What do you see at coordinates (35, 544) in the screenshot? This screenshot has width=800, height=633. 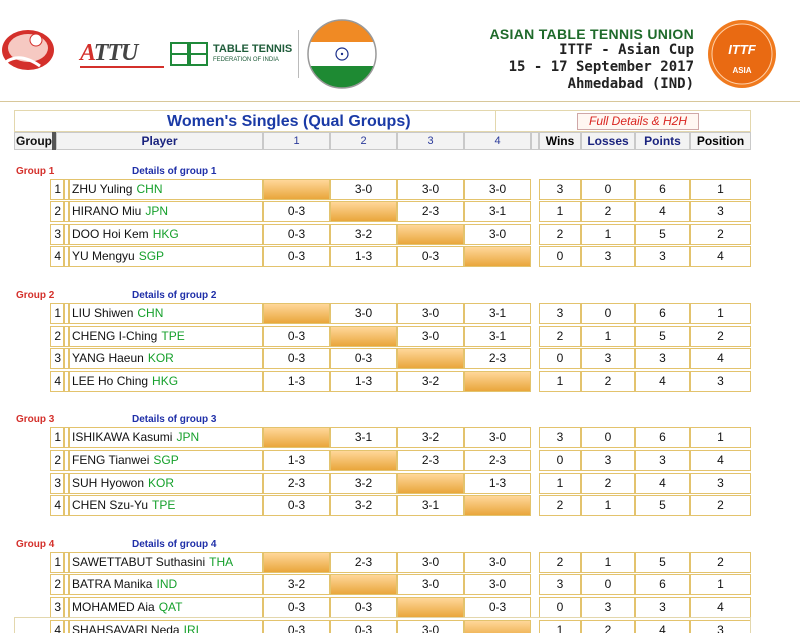 I see `group-label: Group 4` at bounding box center [35, 544].